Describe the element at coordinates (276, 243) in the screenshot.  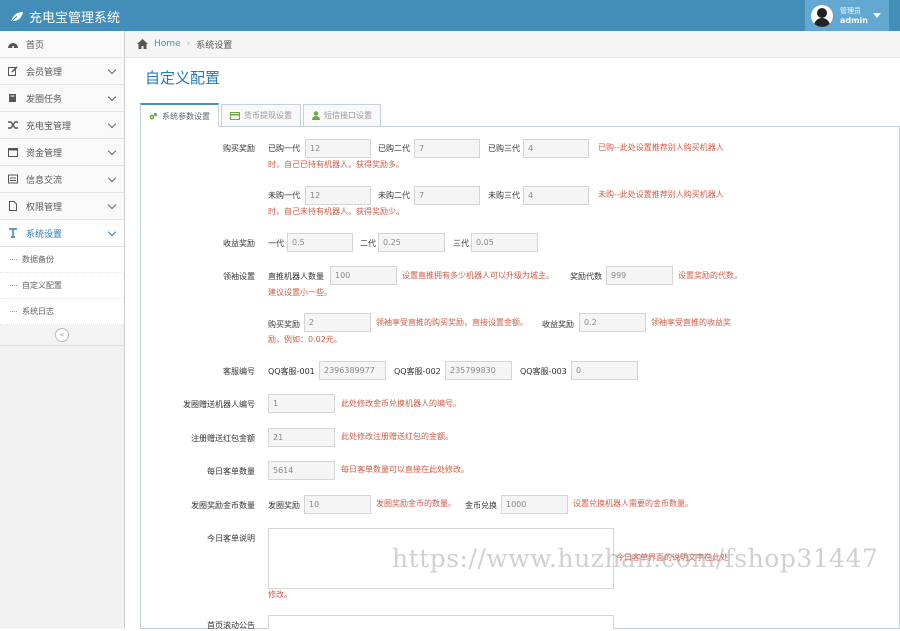
I see `income-gen1-label: 一代` at that location.